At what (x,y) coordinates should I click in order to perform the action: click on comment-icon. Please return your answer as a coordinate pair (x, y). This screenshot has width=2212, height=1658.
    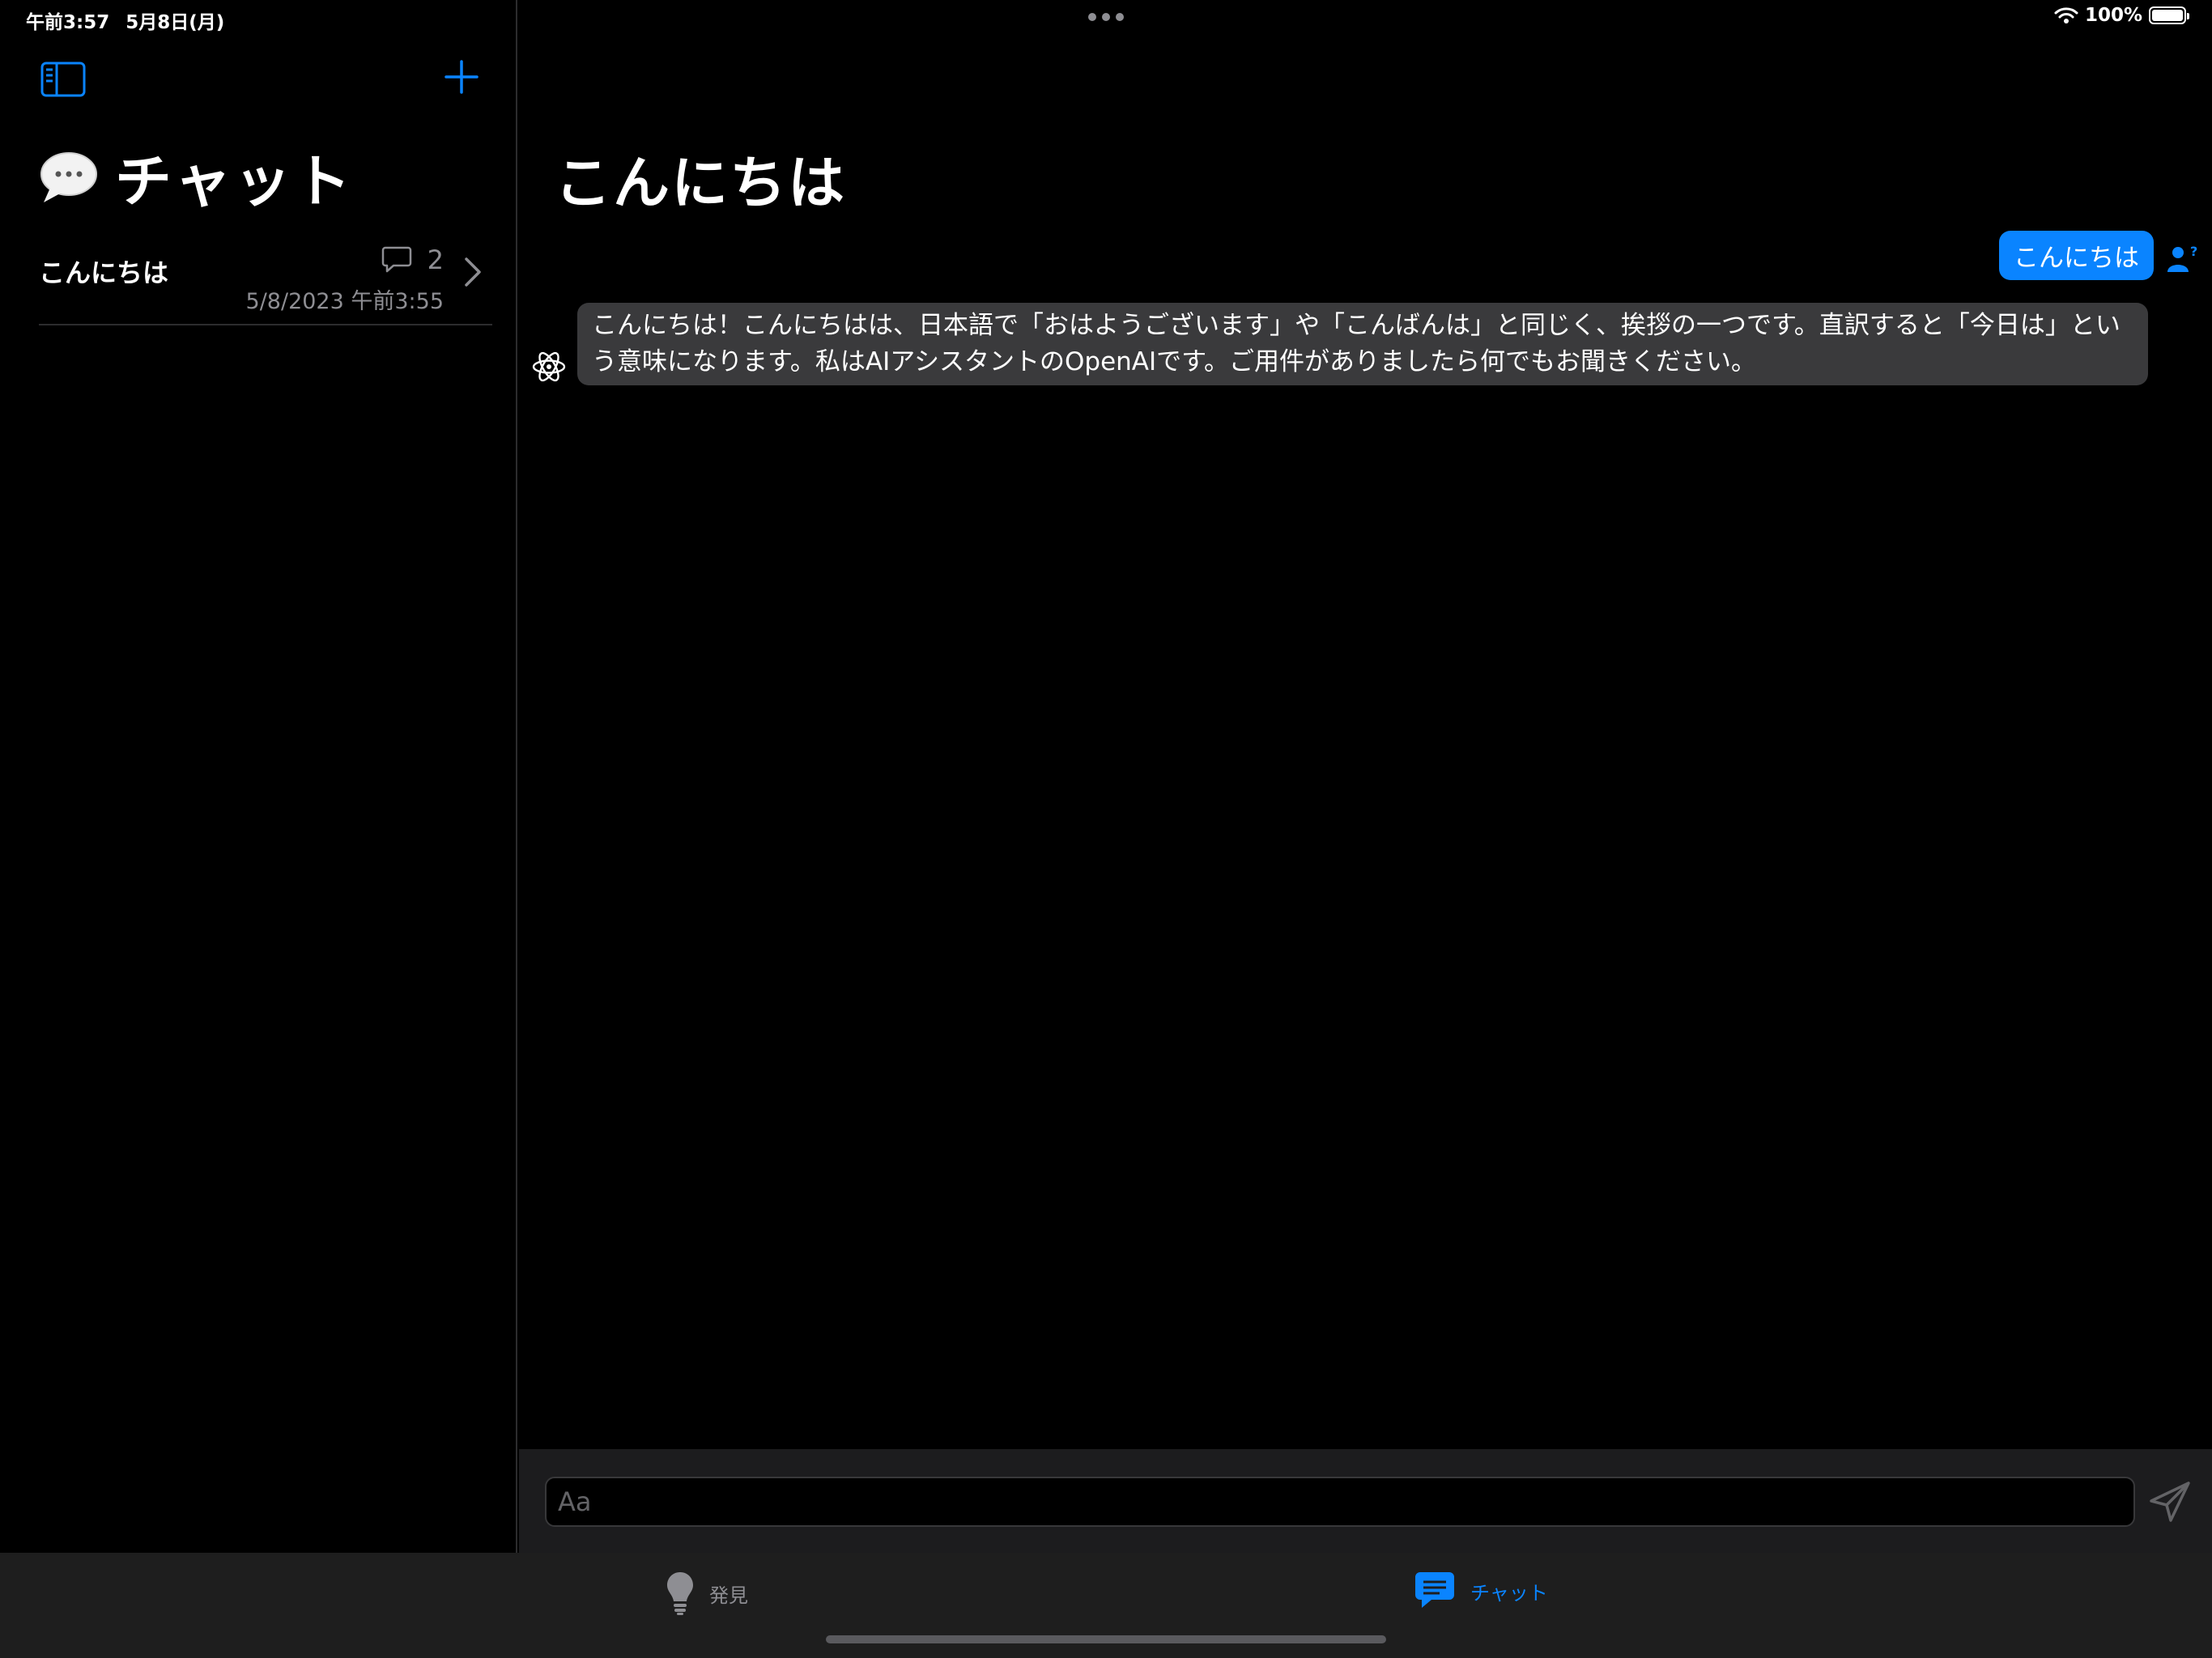
    Looking at the image, I should click on (396, 259).